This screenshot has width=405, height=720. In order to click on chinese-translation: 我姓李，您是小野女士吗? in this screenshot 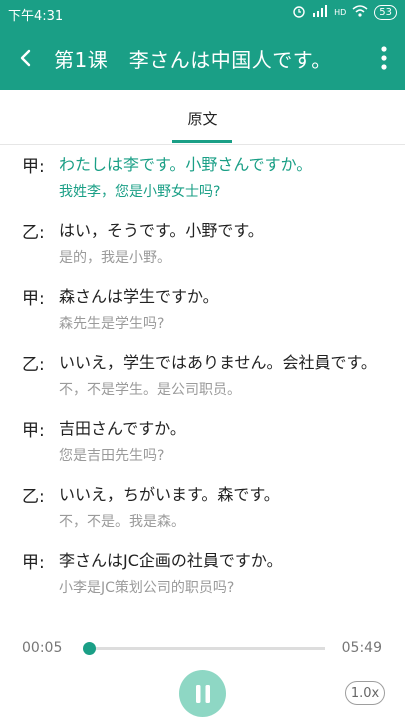, I will do `click(140, 192)`.